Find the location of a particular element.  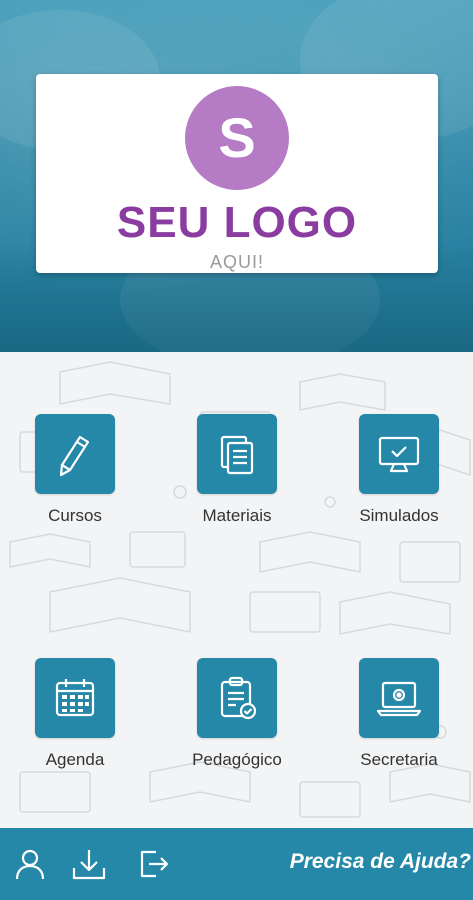

materiais-button is located at coordinates (237, 454).